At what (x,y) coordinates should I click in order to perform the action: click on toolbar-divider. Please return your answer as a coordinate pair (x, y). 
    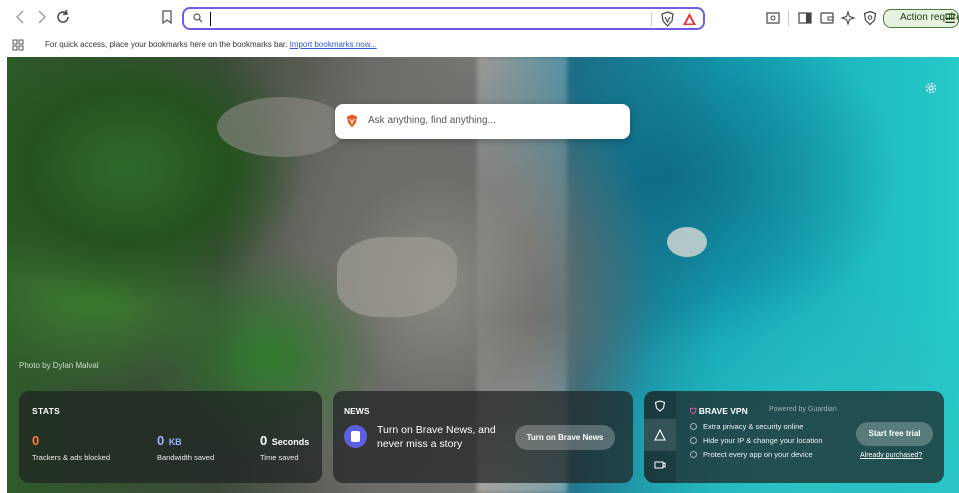
    Looking at the image, I should click on (788, 18).